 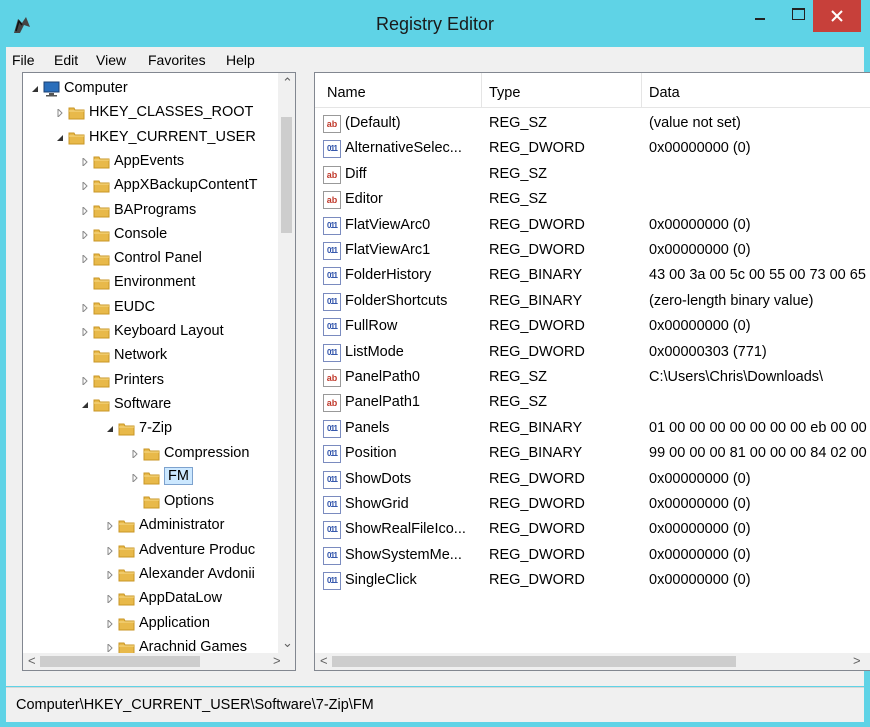 What do you see at coordinates (592, 225) in the screenshot?
I see `value-row: 011 FlatViewArc0 REG_DWORD 0x00000000 (0)` at bounding box center [592, 225].